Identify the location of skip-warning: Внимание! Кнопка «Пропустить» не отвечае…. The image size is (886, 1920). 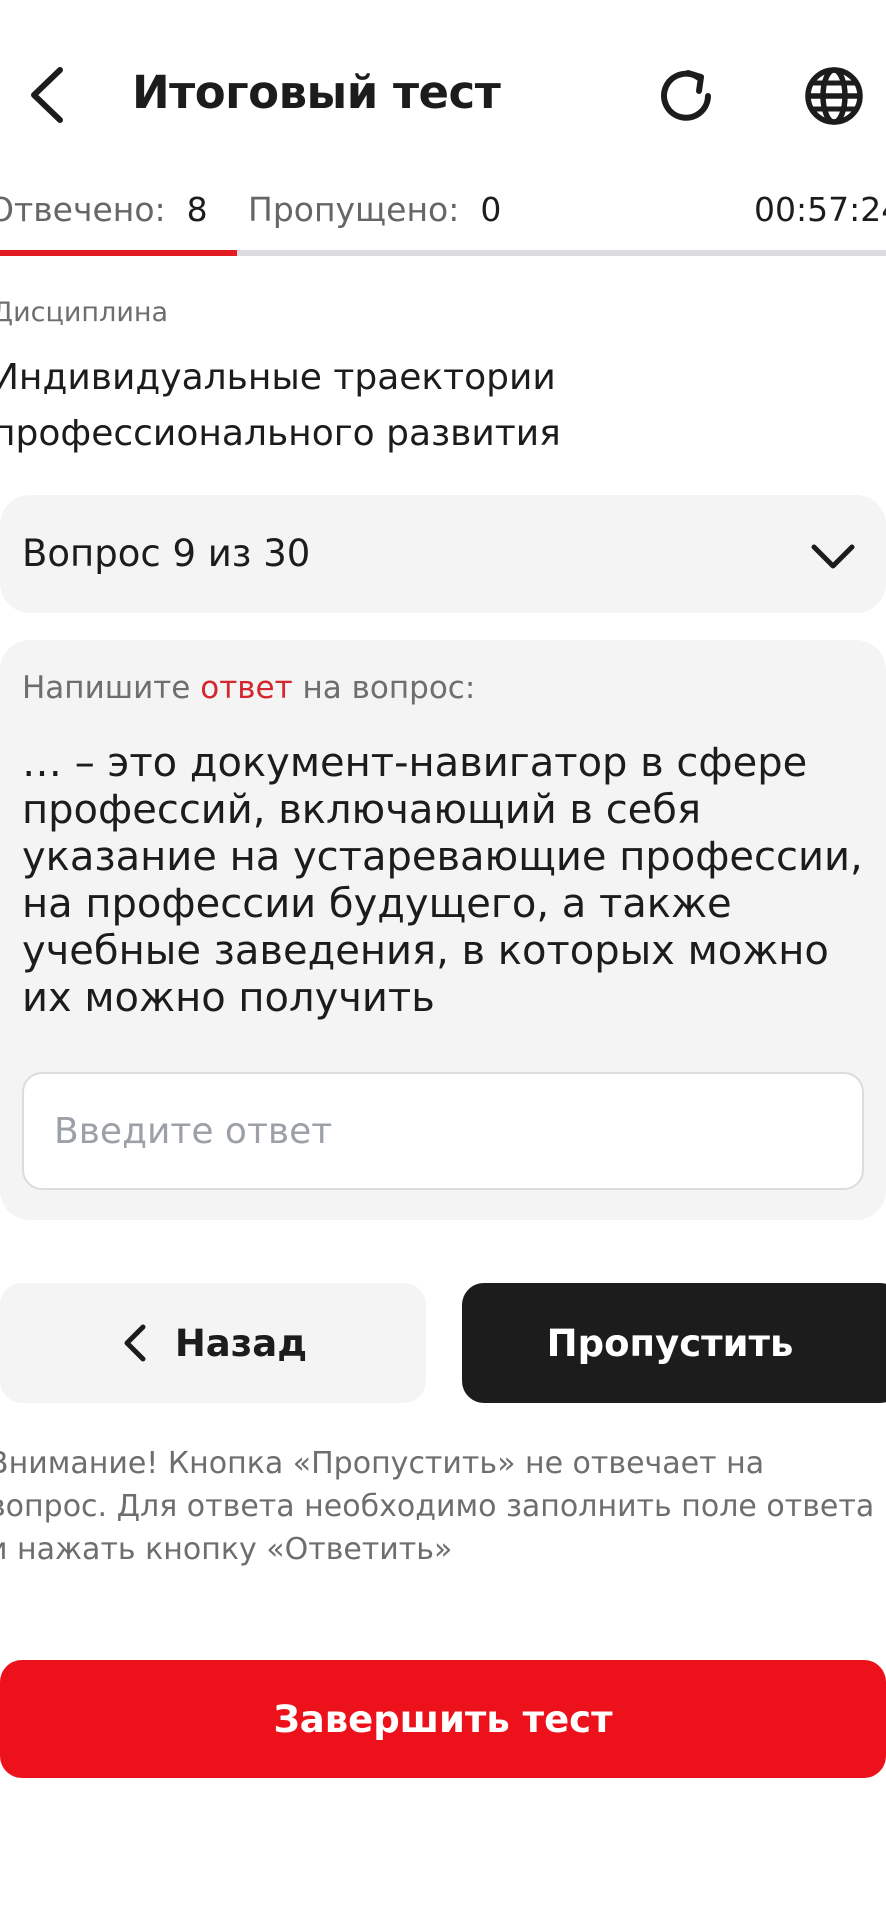
(437, 1506).